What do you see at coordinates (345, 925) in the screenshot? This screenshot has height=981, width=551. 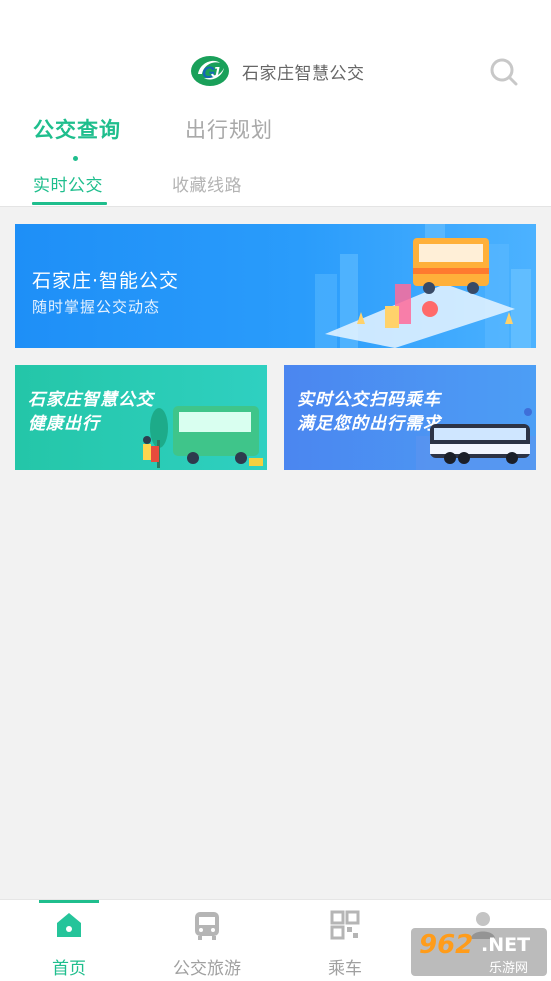 I see `qr-code-icon` at bounding box center [345, 925].